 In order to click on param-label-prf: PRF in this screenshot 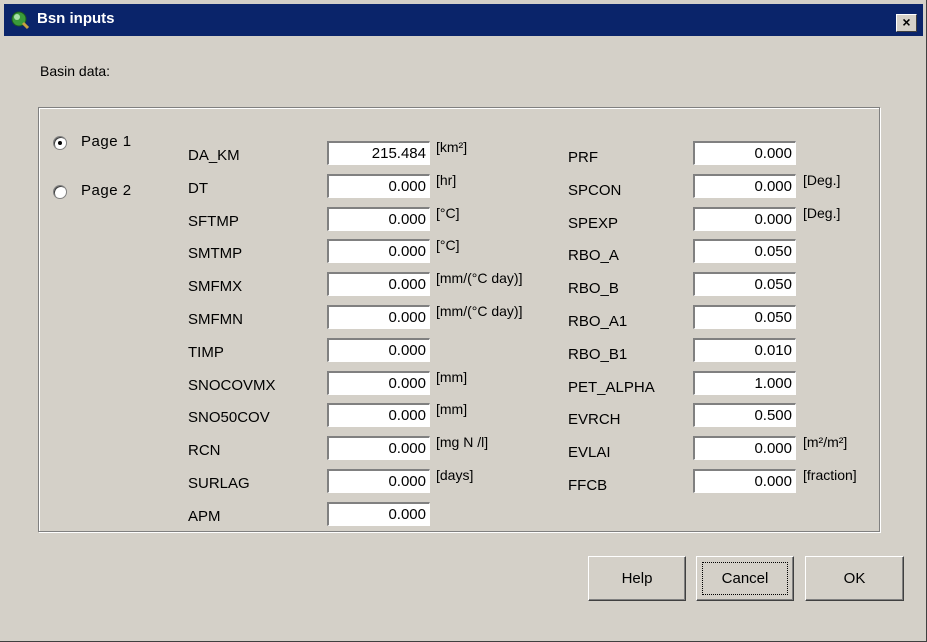, I will do `click(583, 157)`.